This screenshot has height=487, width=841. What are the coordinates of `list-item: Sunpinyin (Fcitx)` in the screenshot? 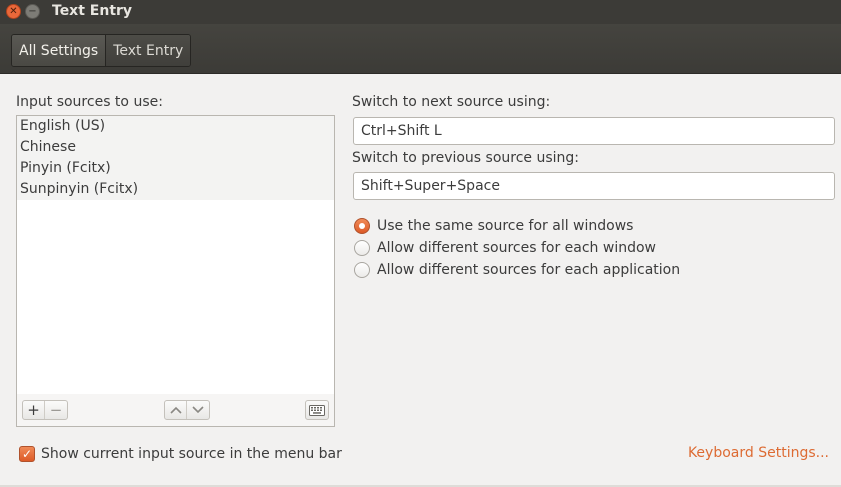 It's located at (175, 189).